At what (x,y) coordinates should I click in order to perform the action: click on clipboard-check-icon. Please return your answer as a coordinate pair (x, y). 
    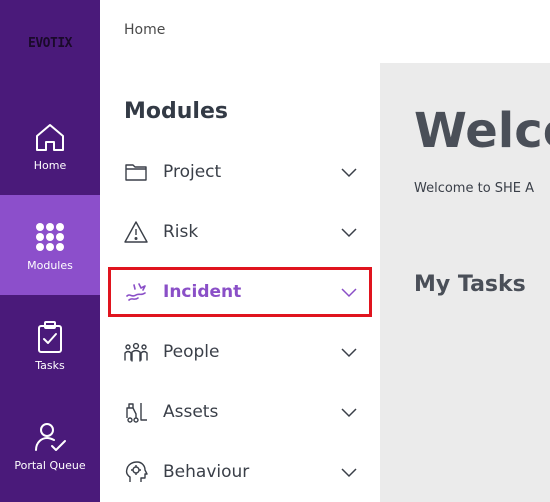
    Looking at the image, I should click on (50, 336).